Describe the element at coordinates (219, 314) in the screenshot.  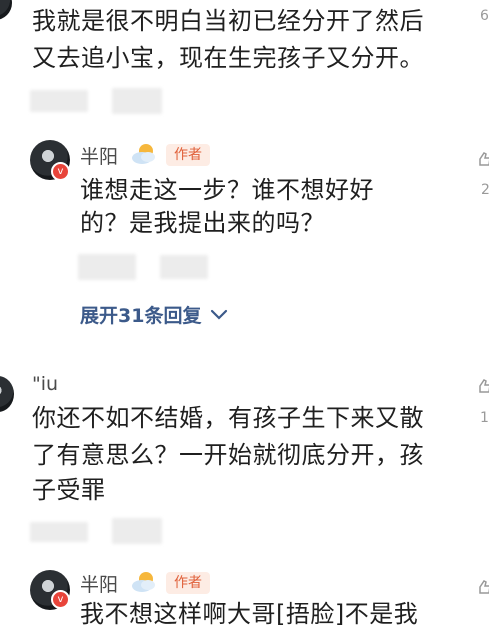
I see `chevron-down-icon` at that location.